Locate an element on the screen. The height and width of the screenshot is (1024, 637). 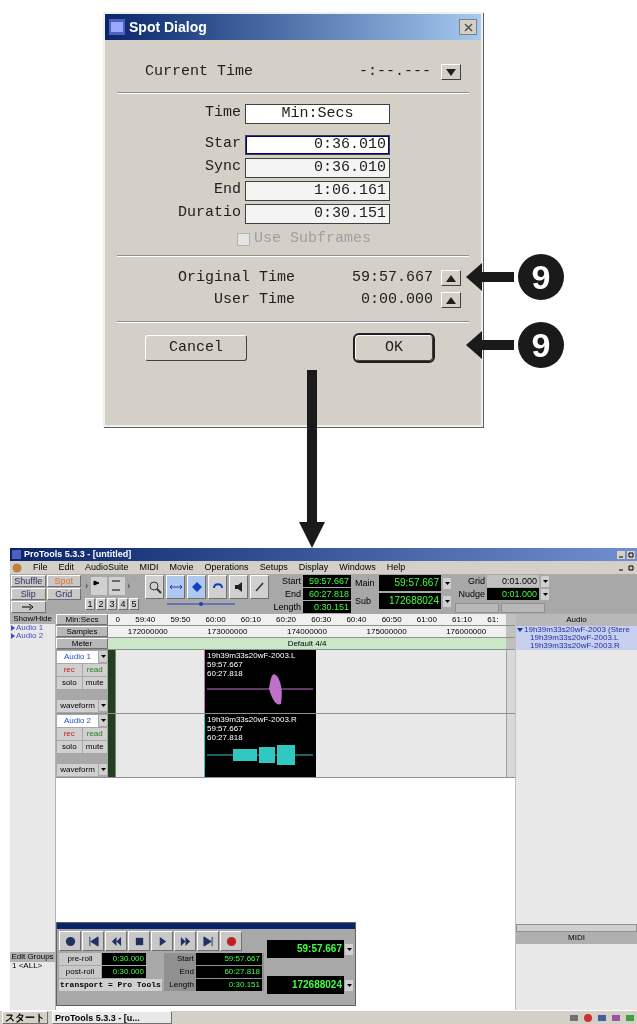
counter-label: Nudge is located at coordinates (471, 594).